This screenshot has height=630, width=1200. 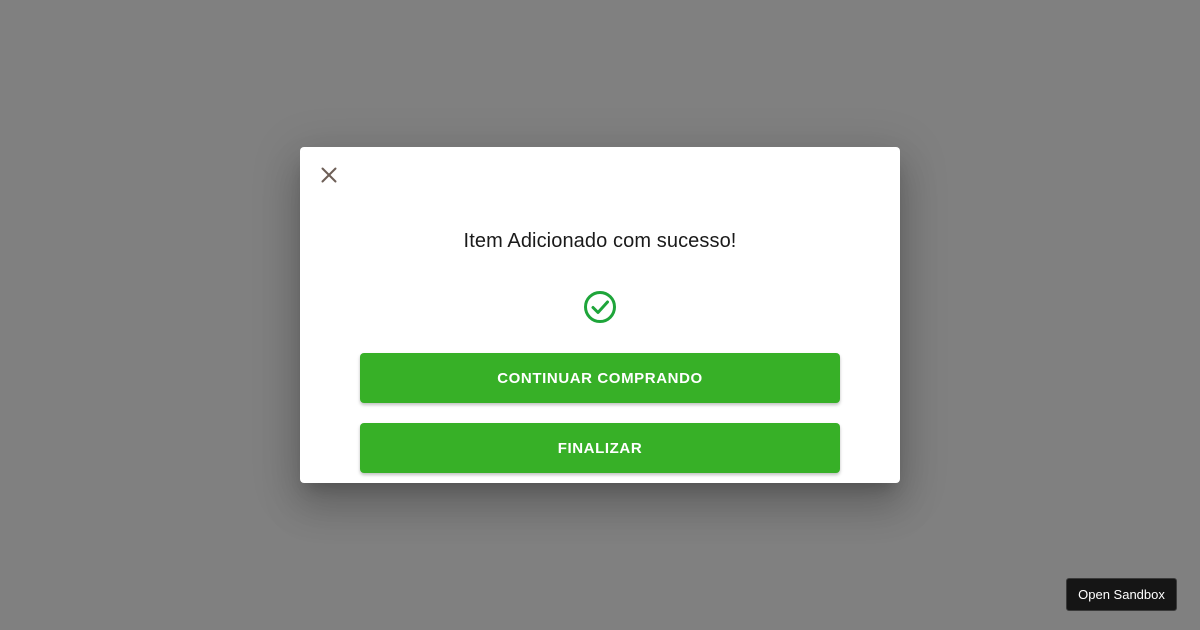 What do you see at coordinates (1121, 594) in the screenshot?
I see `open-sandbox-button: Open Sandbox` at bounding box center [1121, 594].